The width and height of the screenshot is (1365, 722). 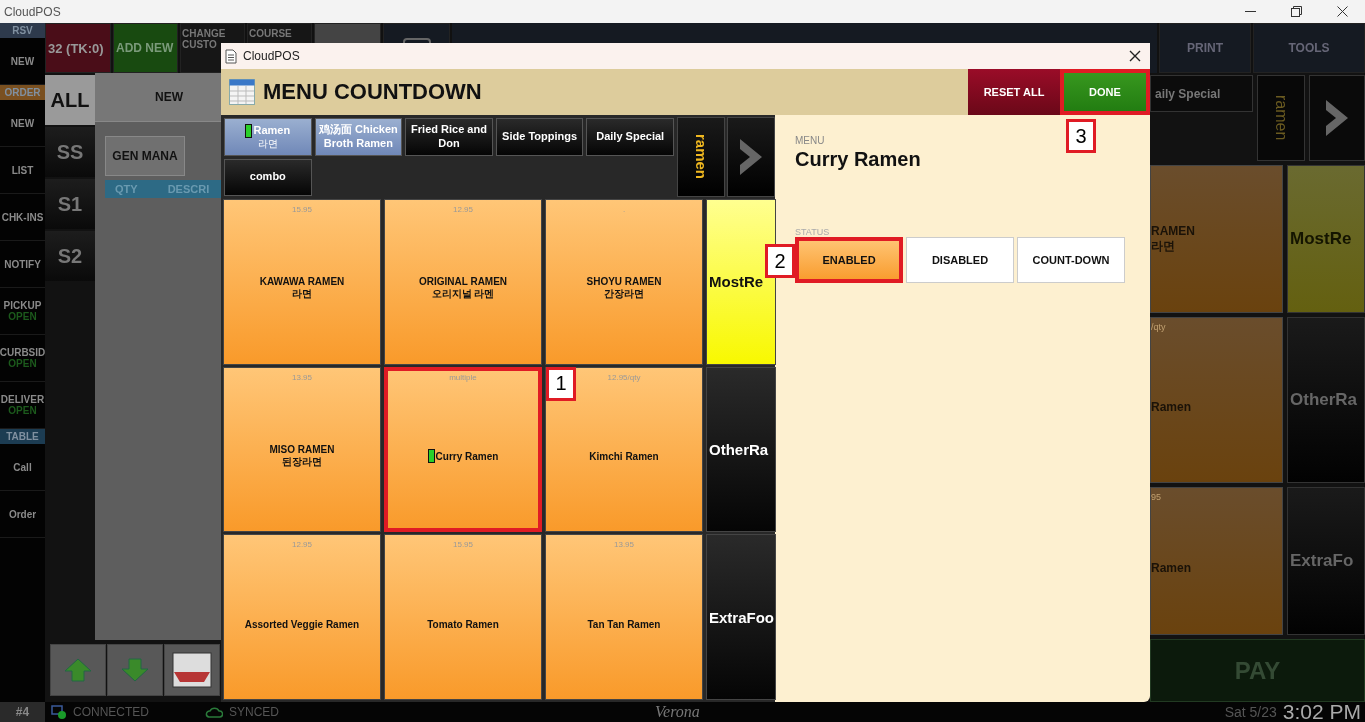 I want to click on column-header: QTY, so click(x=126, y=189).